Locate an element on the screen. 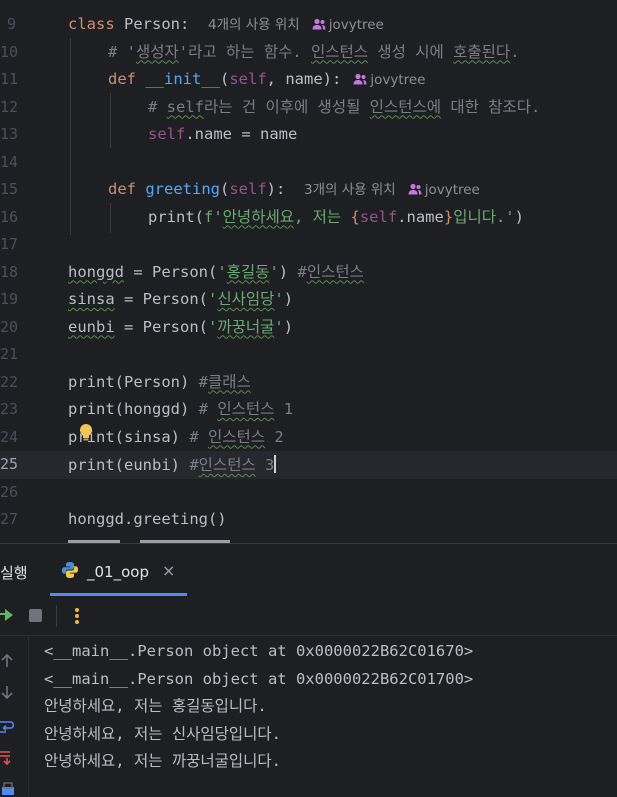 This screenshot has width=617, height=797. code-line: 20 eunbi = Person('까꿍너굴') is located at coordinates (308, 328).